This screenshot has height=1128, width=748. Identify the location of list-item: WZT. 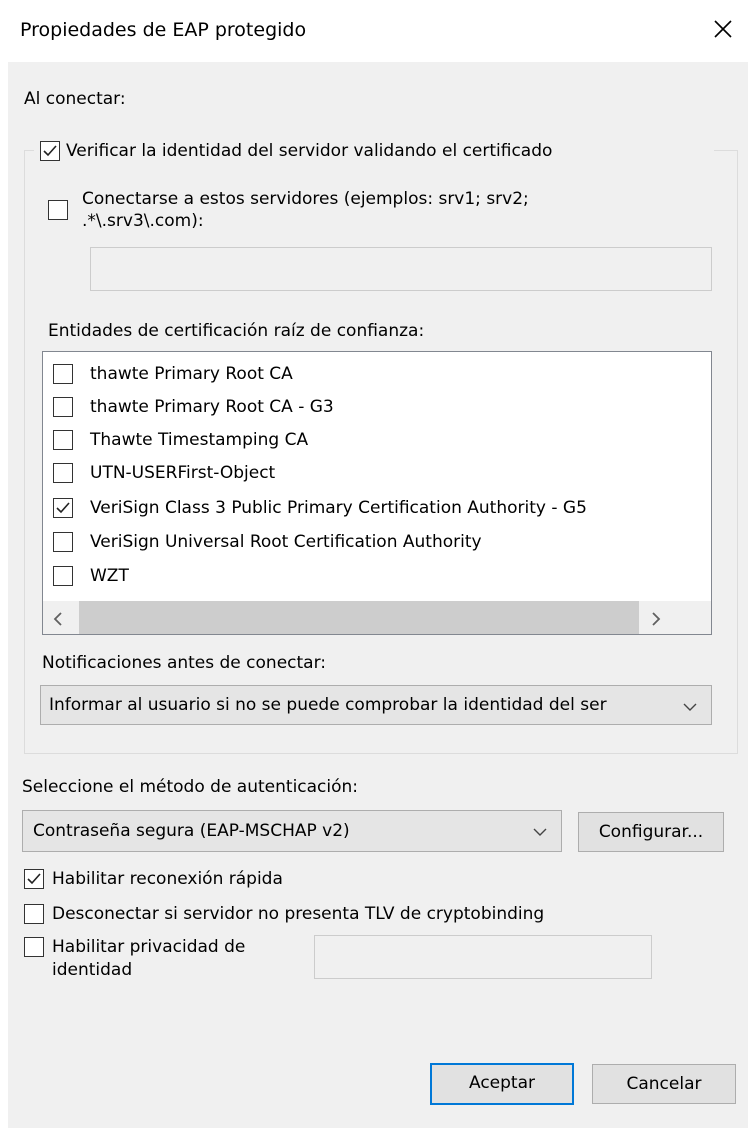
(373, 576).